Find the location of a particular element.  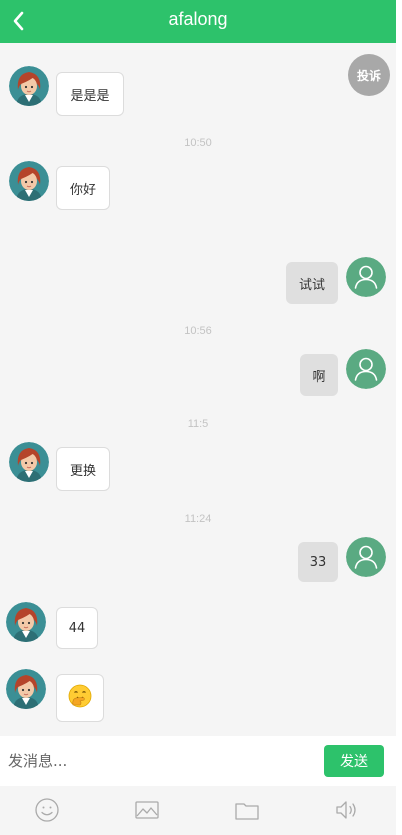

folder-icon is located at coordinates (247, 810).